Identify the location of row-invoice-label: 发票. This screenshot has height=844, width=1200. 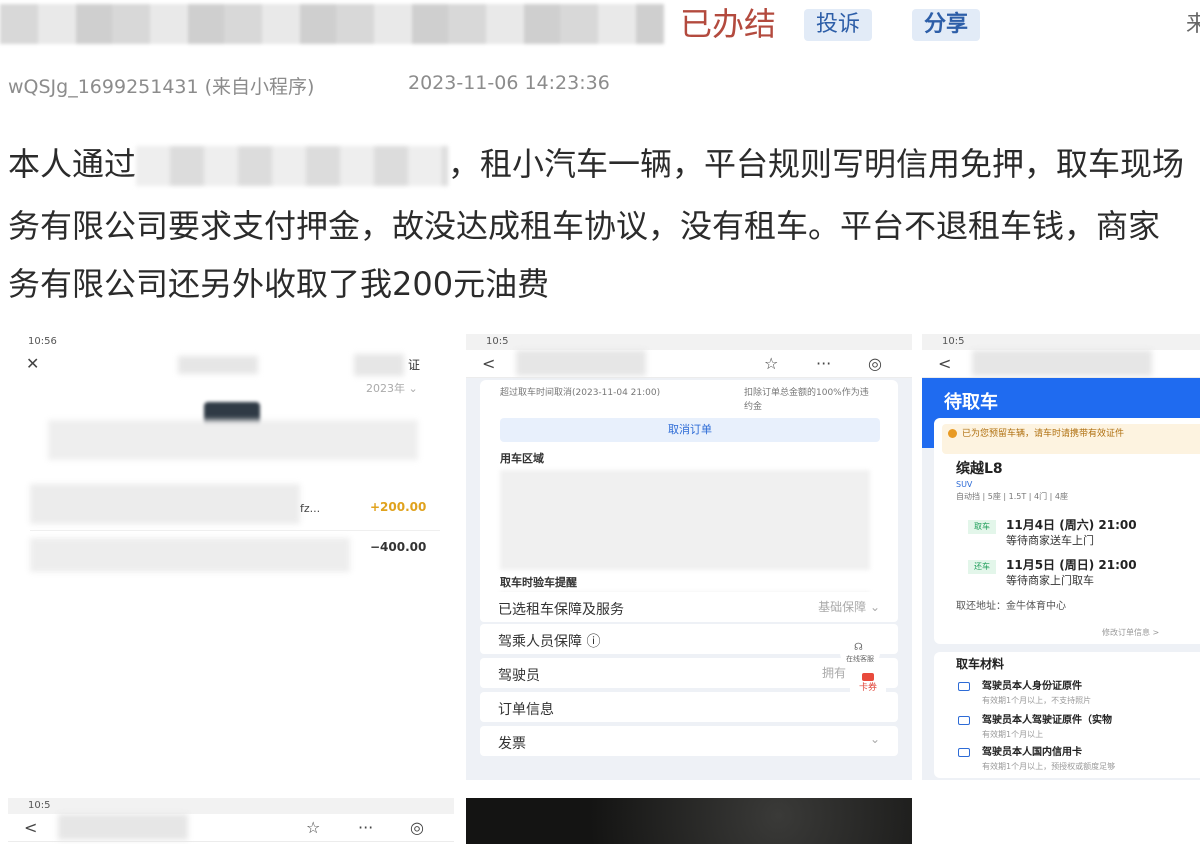
(512, 744).